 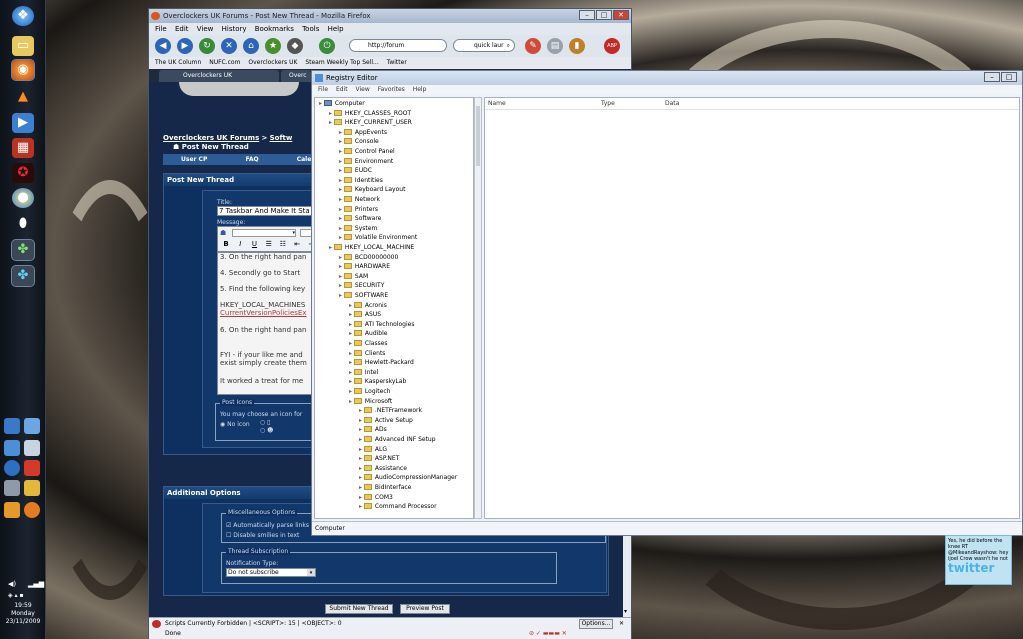 I want to click on nav-faq: FAQ, so click(x=251, y=159).